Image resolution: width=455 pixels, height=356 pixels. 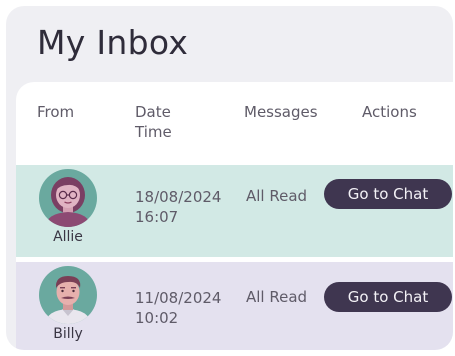 What do you see at coordinates (68, 334) in the screenshot?
I see `sender-name: Billy` at bounding box center [68, 334].